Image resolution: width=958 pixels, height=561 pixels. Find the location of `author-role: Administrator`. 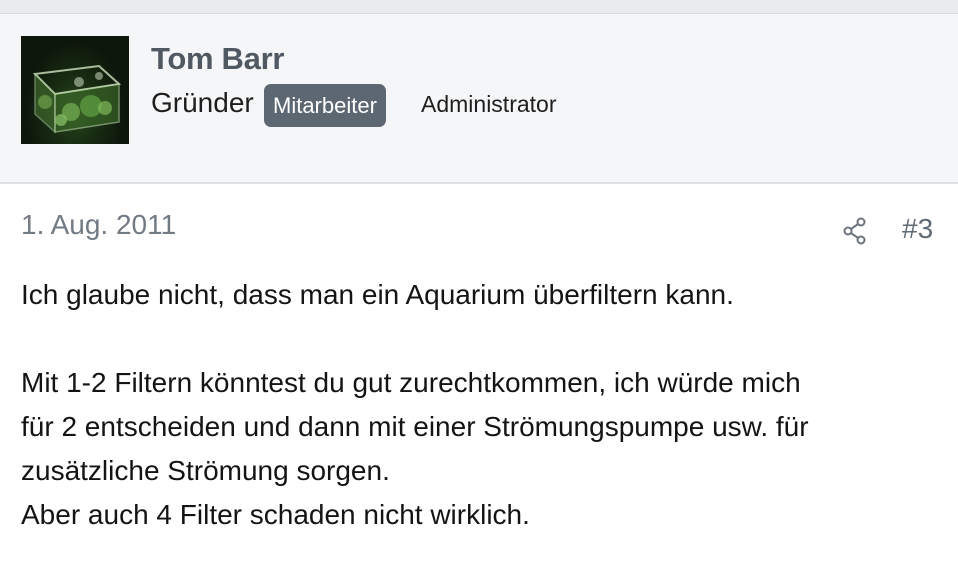

author-role: Administrator is located at coordinates (489, 104).